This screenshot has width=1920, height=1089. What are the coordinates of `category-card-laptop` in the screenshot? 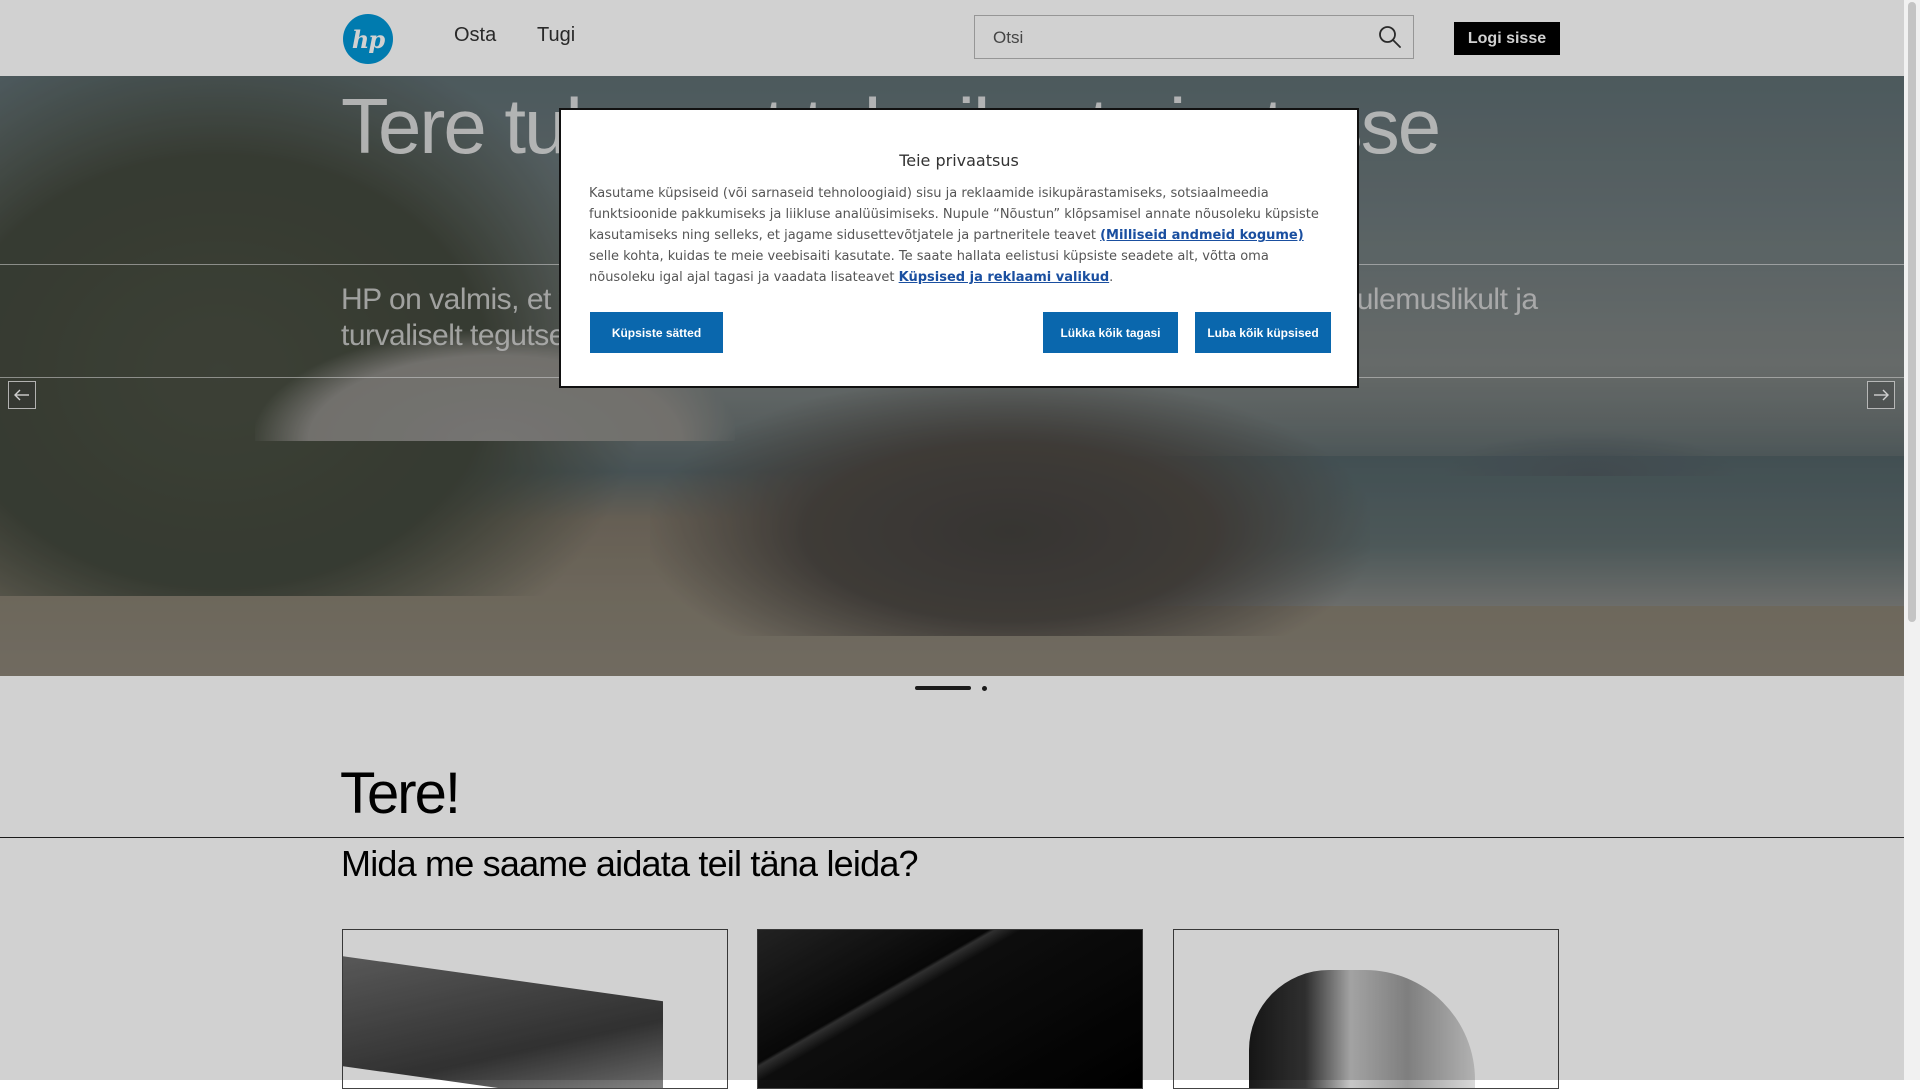 It's located at (535, 1009).